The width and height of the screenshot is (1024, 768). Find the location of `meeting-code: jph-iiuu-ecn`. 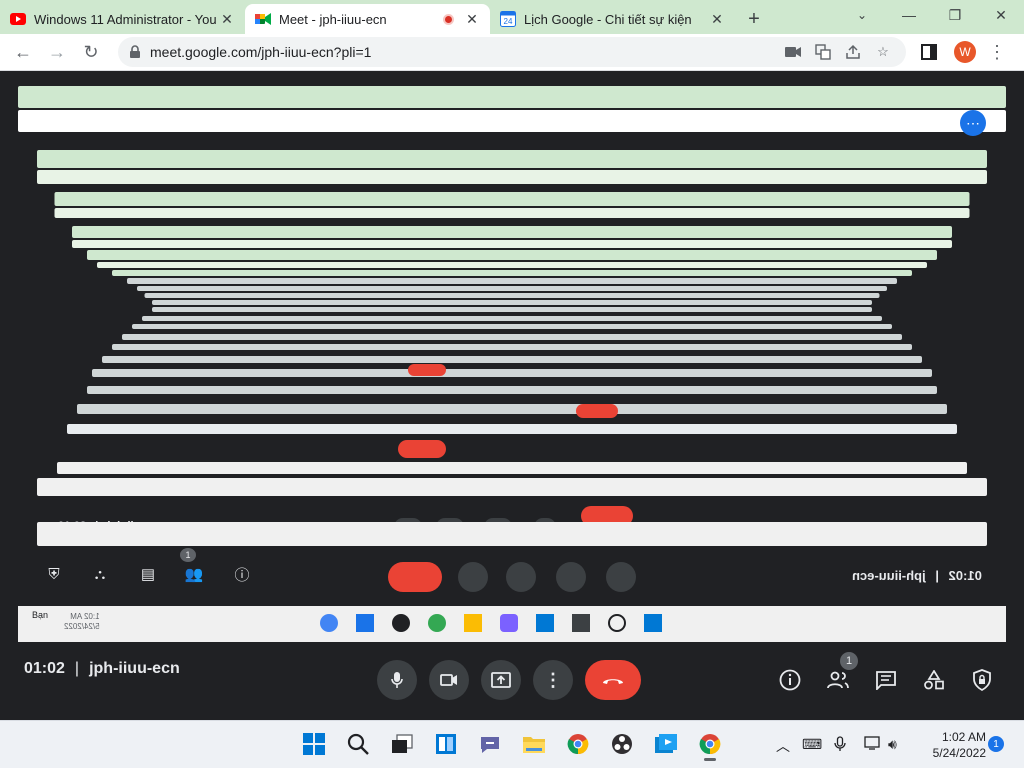

meeting-code: jph-iiuu-ecn is located at coordinates (134, 668).